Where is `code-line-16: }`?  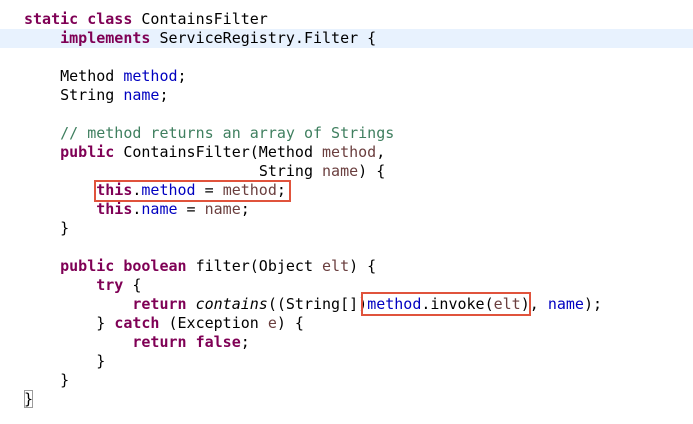 code-line-16: } is located at coordinates (346, 361).